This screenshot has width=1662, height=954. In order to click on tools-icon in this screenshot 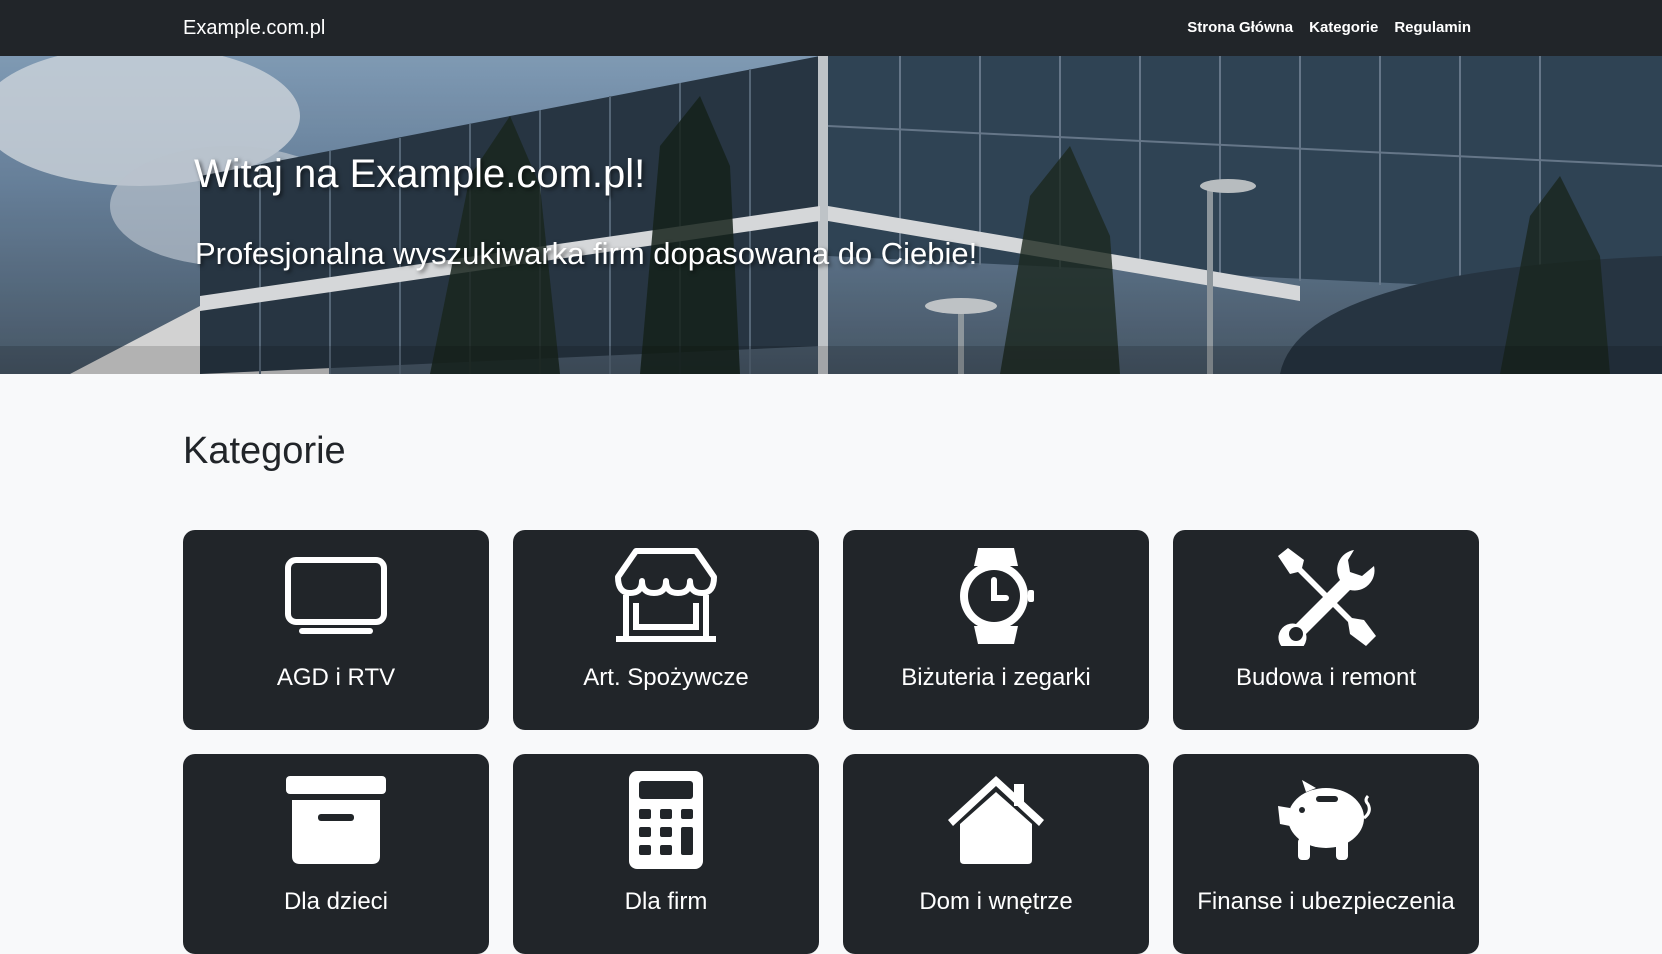, I will do `click(1326, 596)`.